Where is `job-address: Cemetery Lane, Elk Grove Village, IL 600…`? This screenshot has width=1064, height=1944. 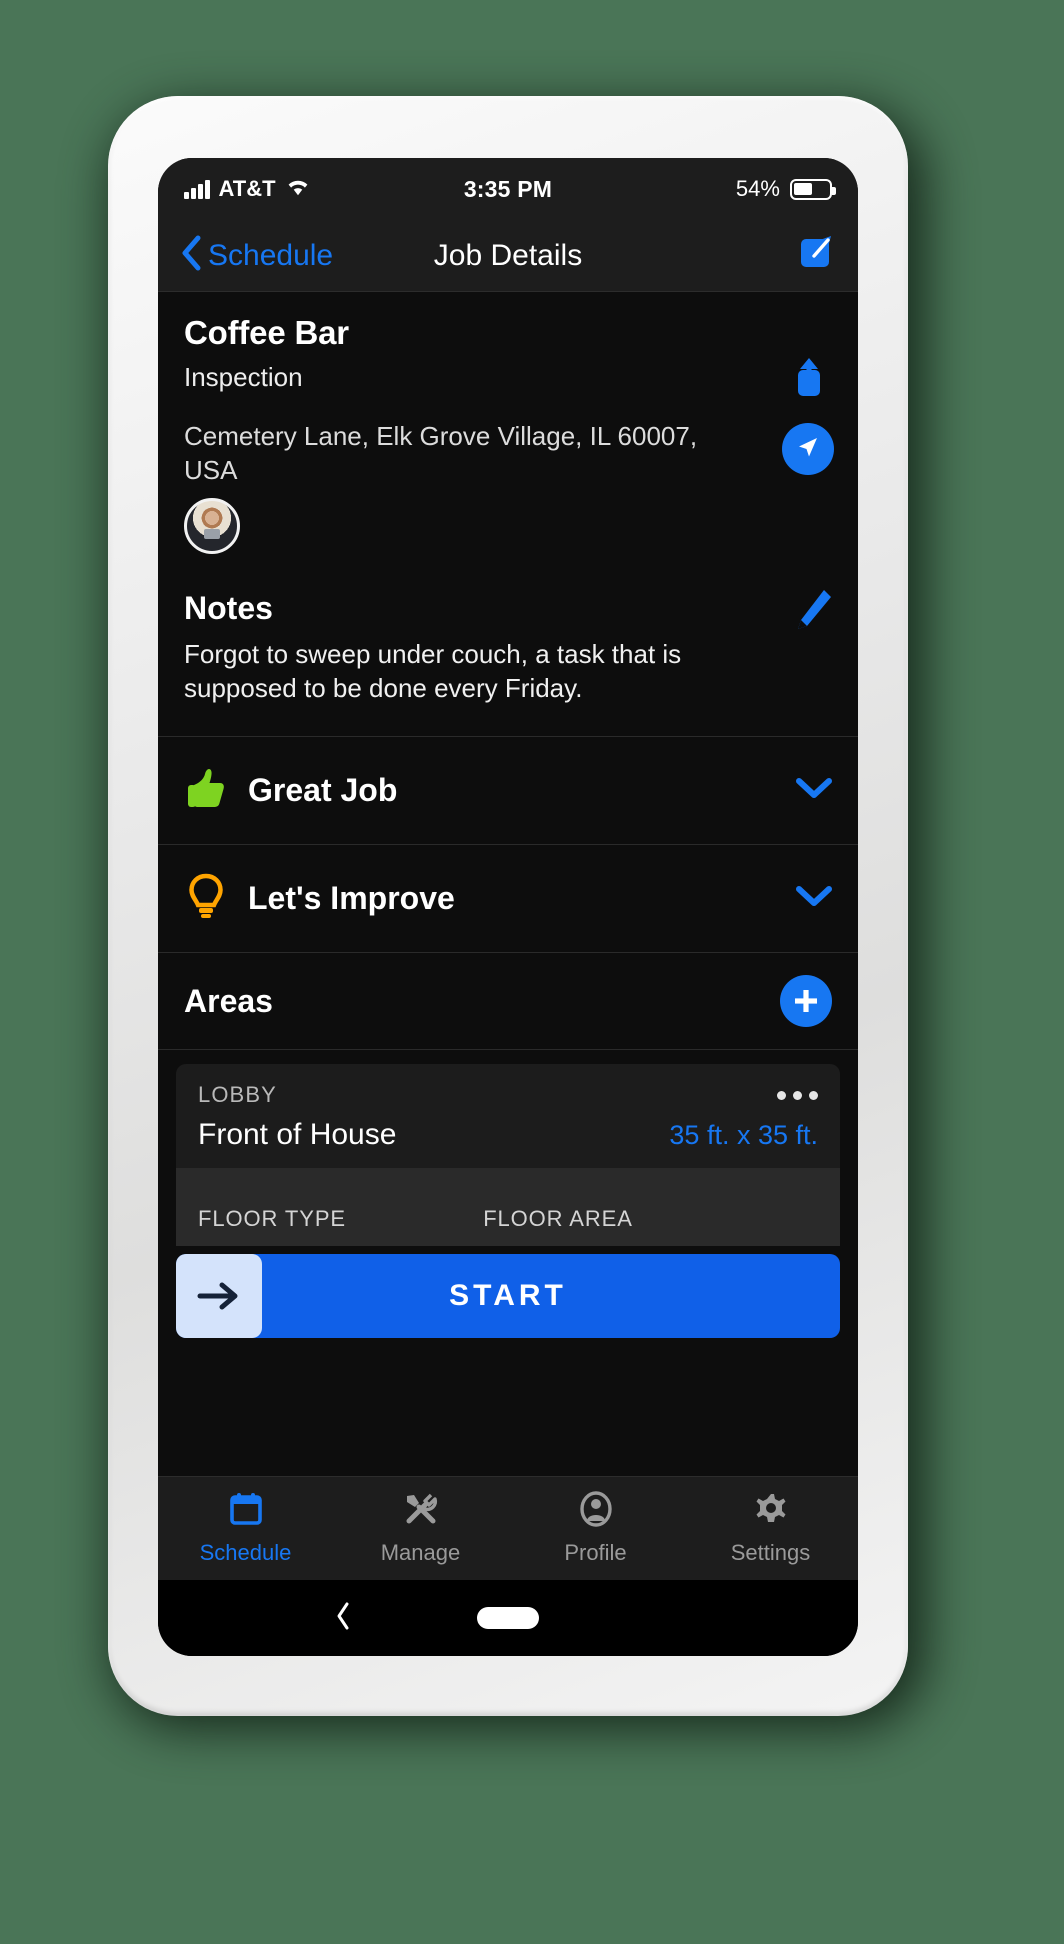 job-address: Cemetery Lane, Elk Grove Village, IL 600… is located at coordinates (441, 453).